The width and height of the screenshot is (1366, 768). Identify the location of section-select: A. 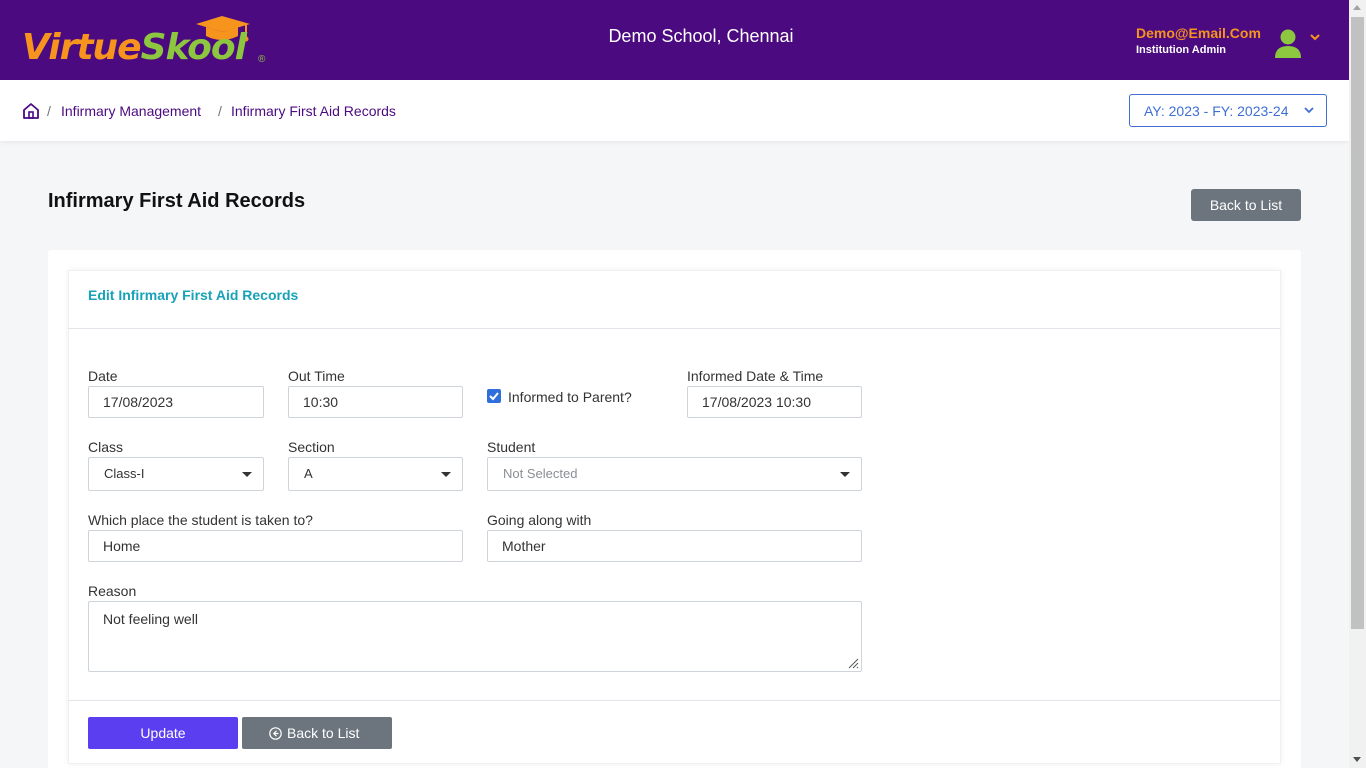
(375, 474).